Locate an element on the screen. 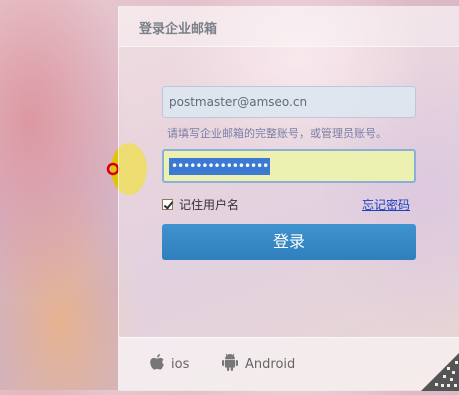  remember-label: 记住用户名 is located at coordinates (209, 204).